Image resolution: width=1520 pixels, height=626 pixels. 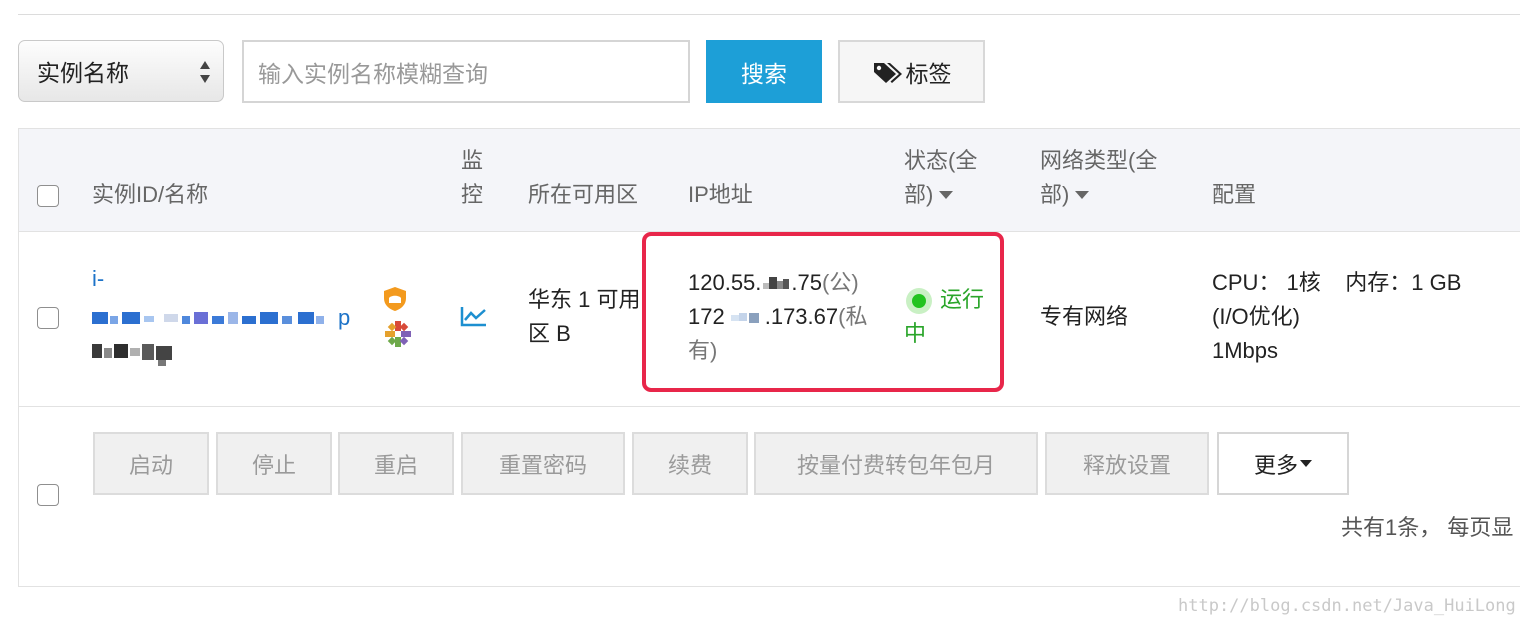 What do you see at coordinates (344, 318) in the screenshot?
I see `instance-id-tail: p` at bounding box center [344, 318].